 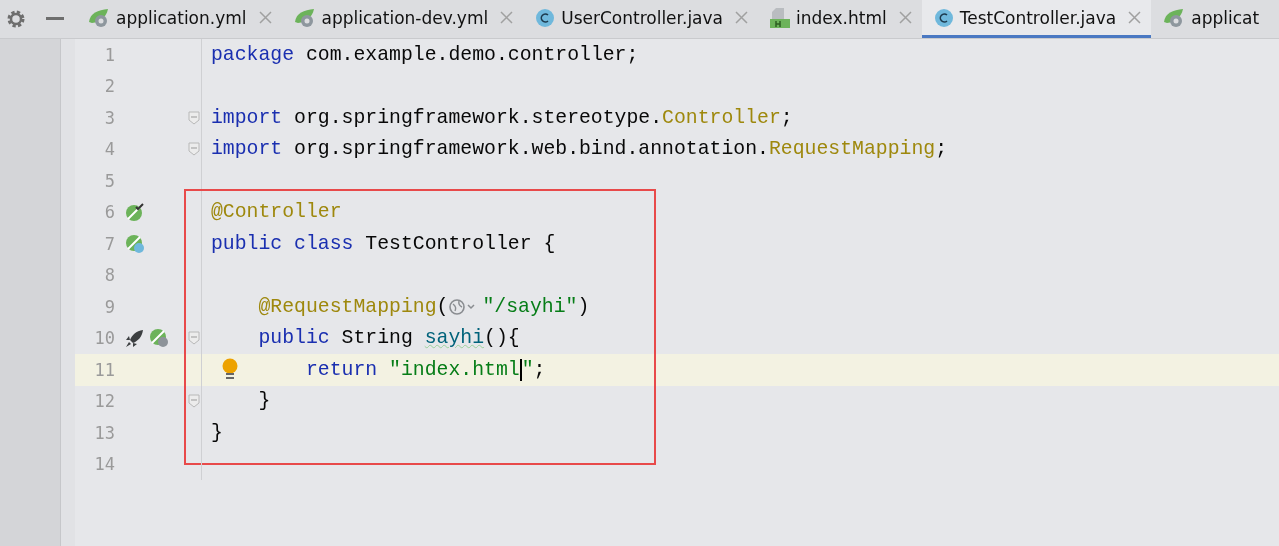 I want to click on editor-tab: UserController.java, so click(x=641, y=19).